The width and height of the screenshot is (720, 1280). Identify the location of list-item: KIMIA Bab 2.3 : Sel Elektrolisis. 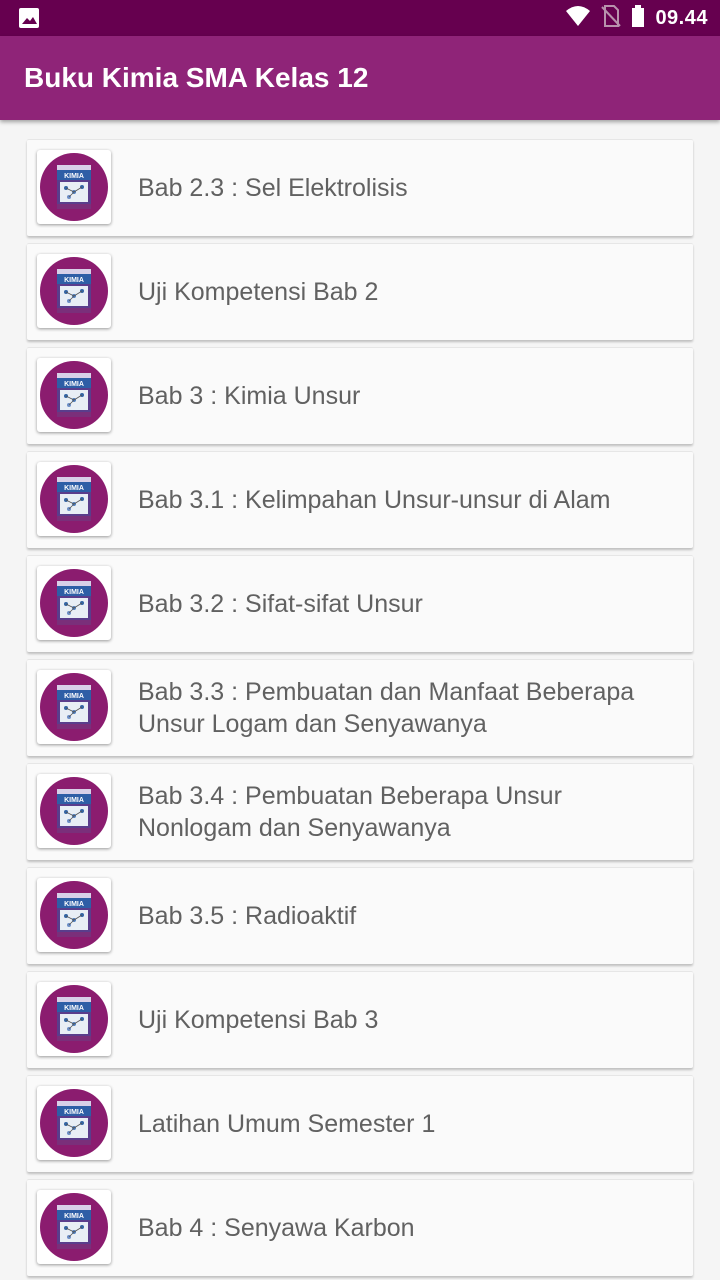
(360, 187).